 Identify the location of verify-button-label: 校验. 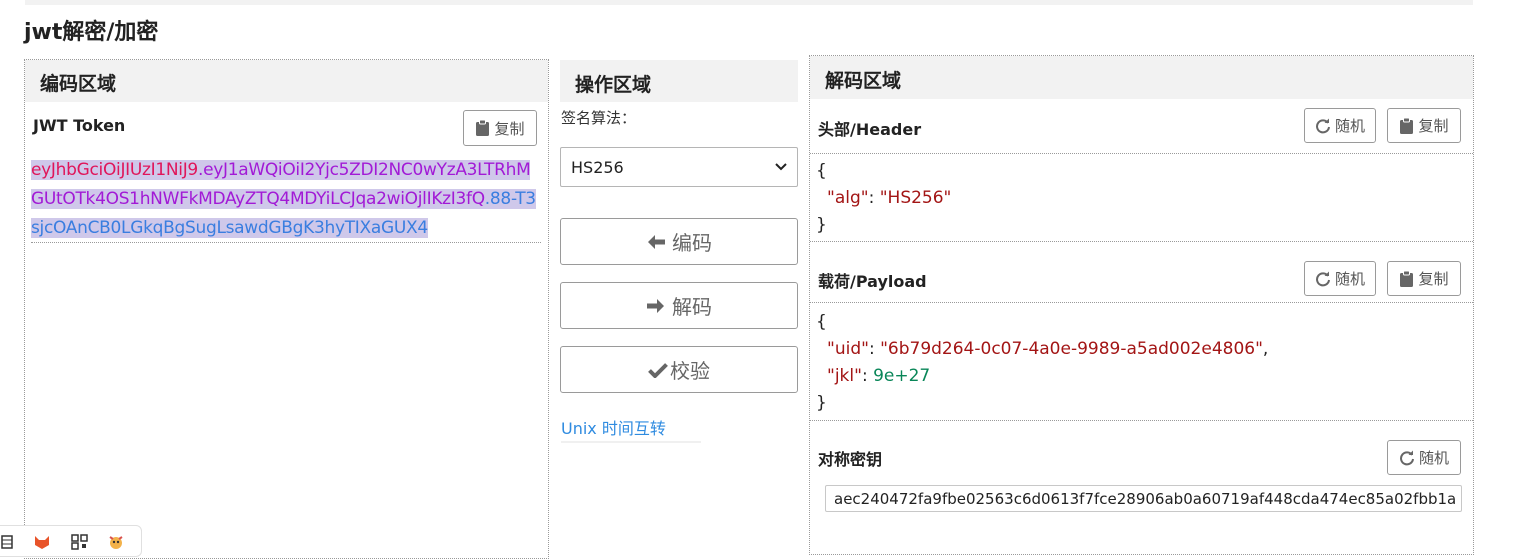
(690, 371).